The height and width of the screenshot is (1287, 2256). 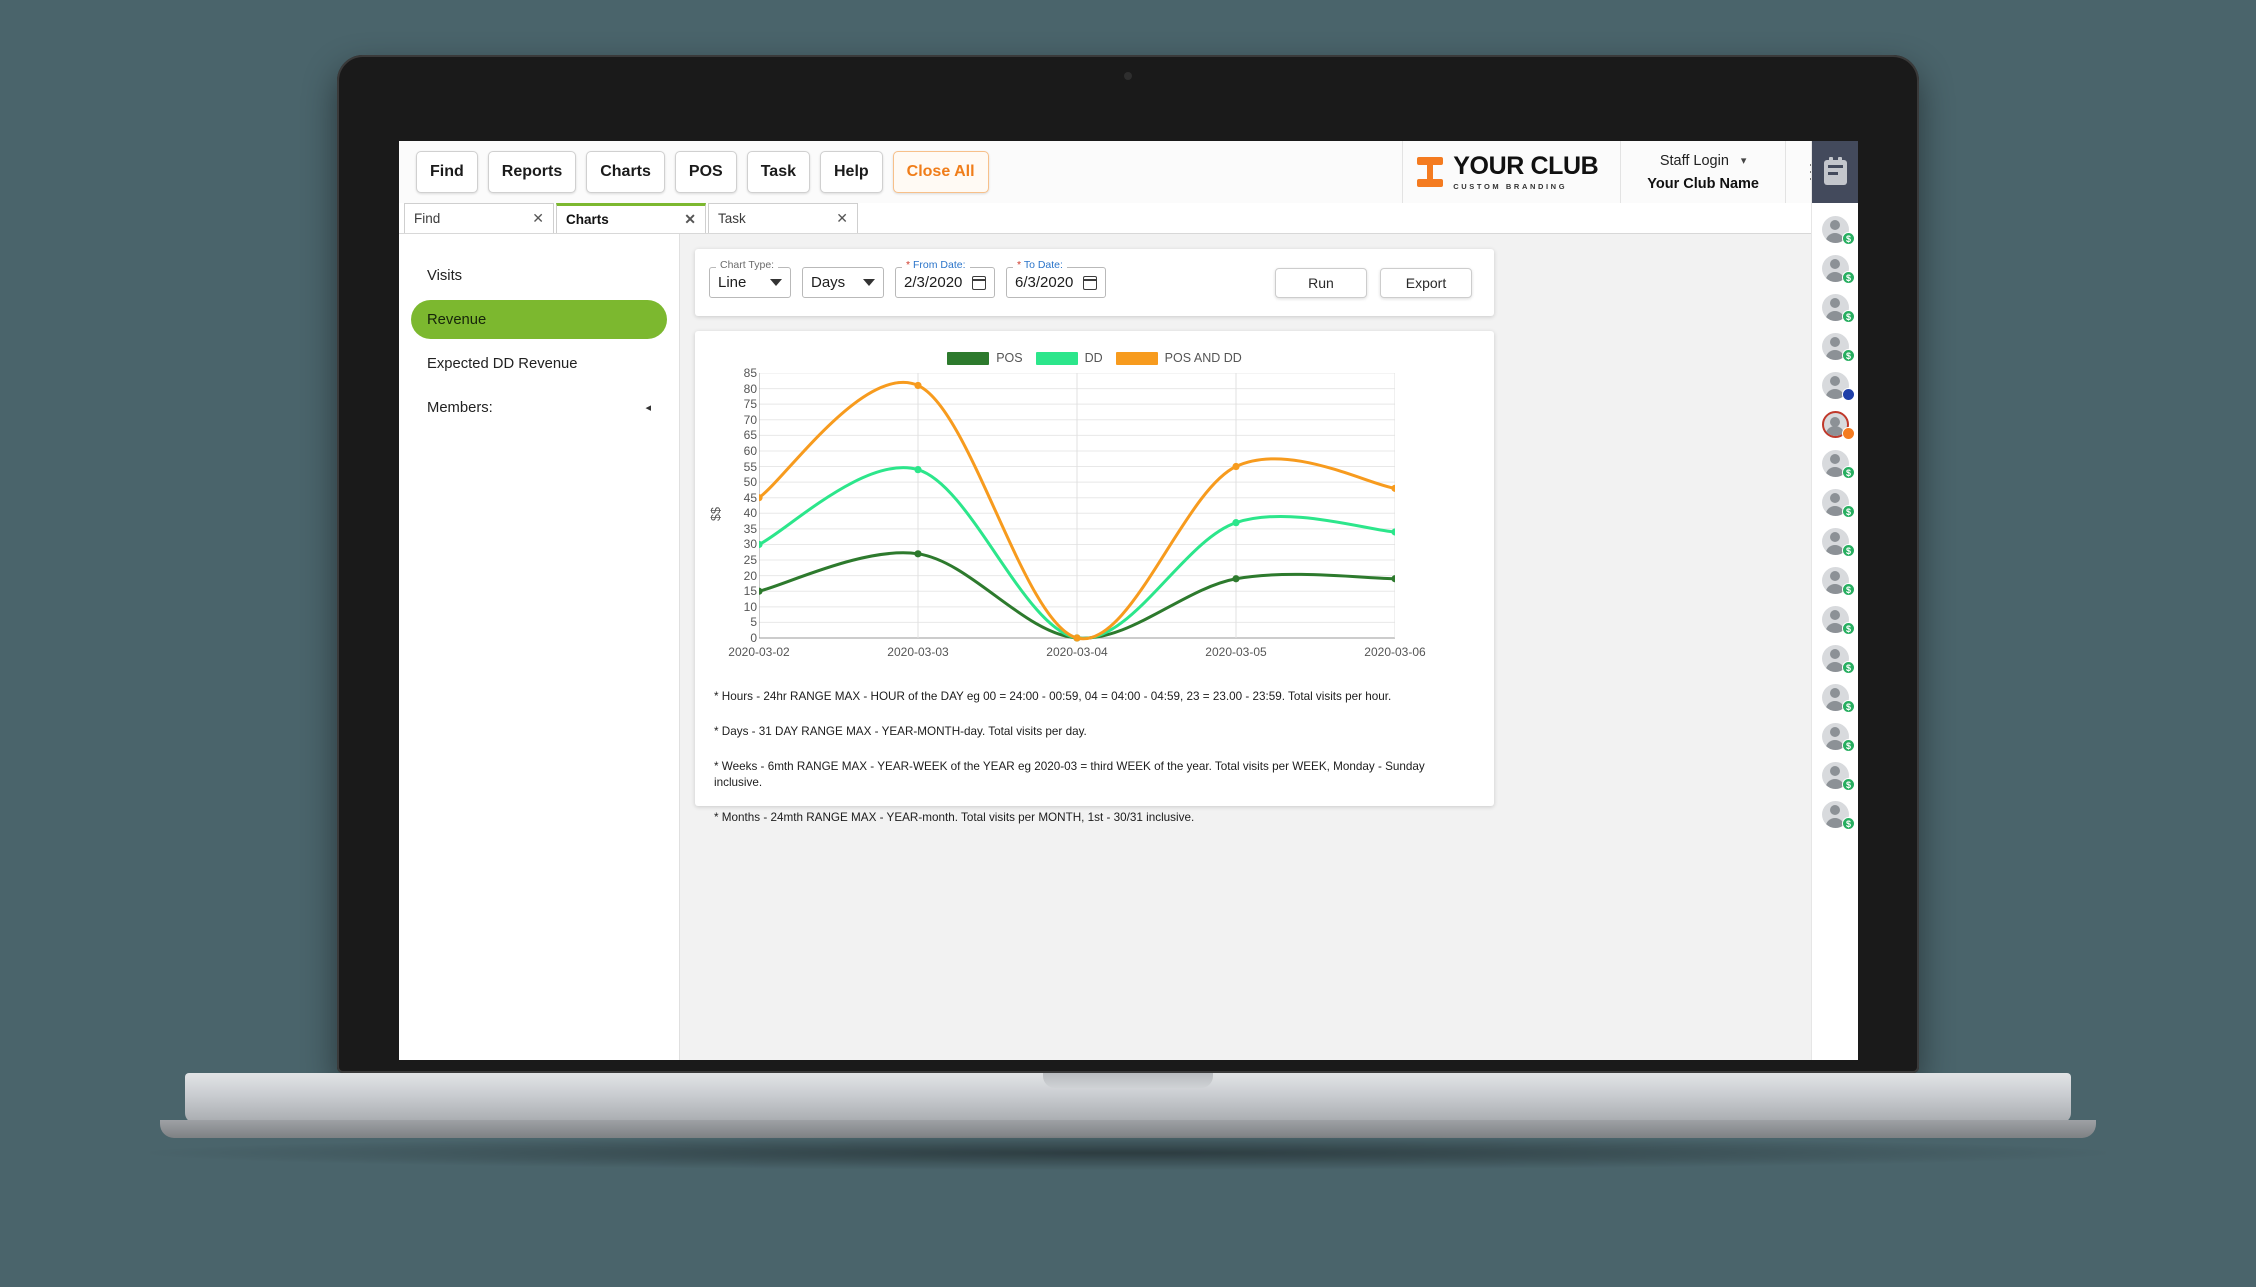 What do you see at coordinates (753, 638) in the screenshot?
I see `y-tick-label: 0` at bounding box center [753, 638].